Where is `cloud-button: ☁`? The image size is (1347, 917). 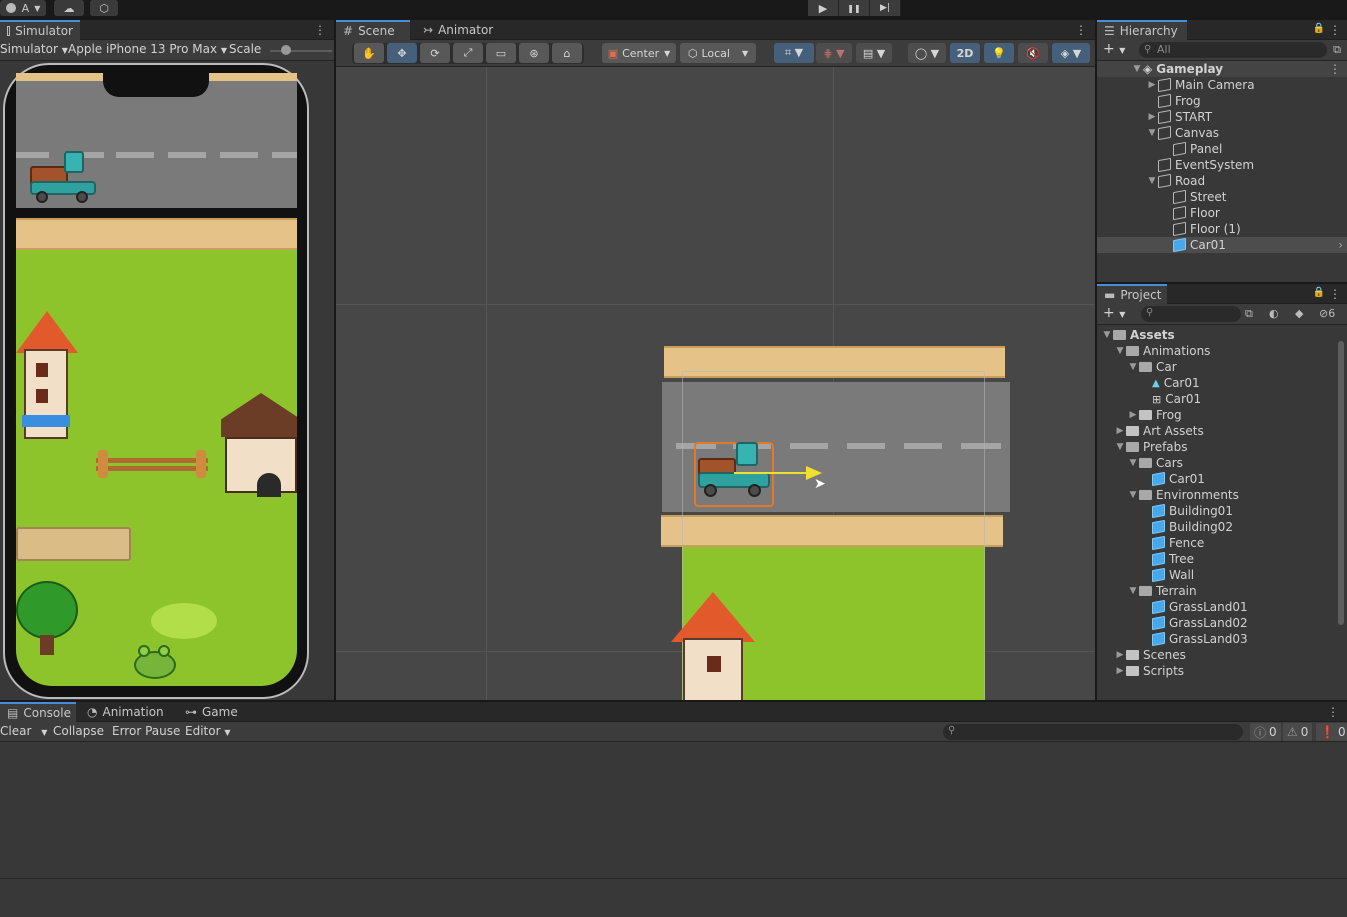
cloud-button: ☁ is located at coordinates (69, 8).